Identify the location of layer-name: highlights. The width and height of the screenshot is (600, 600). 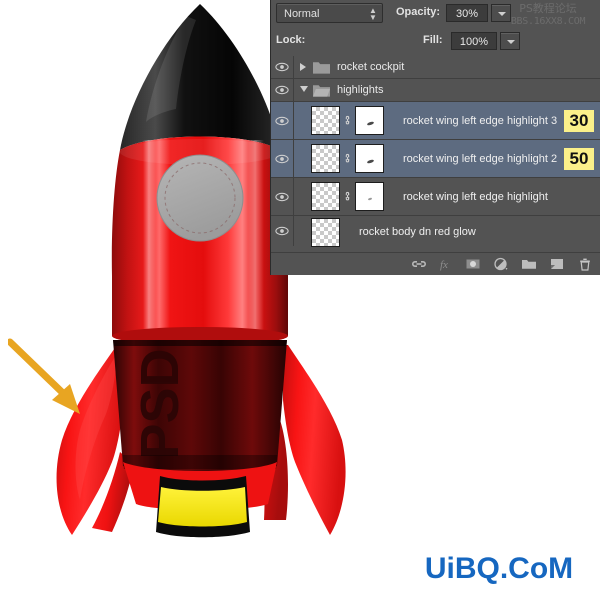
(360, 90).